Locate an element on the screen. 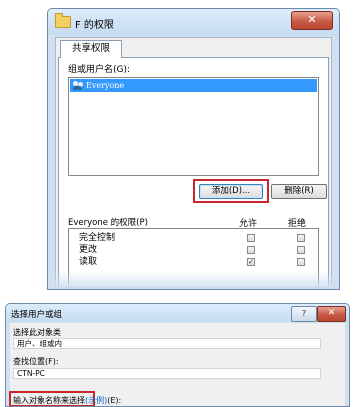 This screenshot has height=407, width=353. enter-names-suffix: (E): is located at coordinates (114, 400).